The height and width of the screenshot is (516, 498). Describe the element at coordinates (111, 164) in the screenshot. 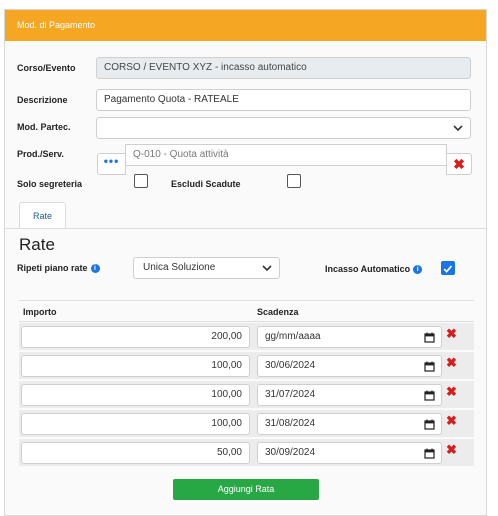

I see `more-options-icon: •••` at that location.